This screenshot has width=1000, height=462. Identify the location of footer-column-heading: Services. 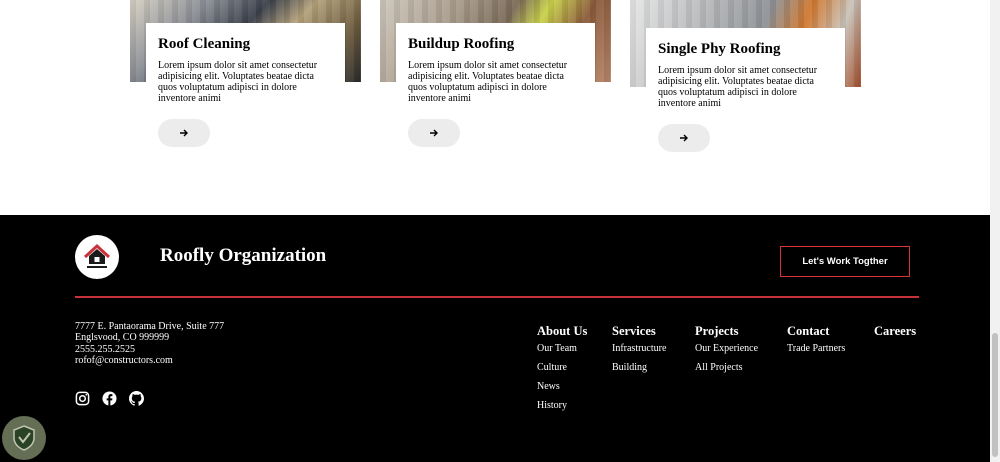
(639, 331).